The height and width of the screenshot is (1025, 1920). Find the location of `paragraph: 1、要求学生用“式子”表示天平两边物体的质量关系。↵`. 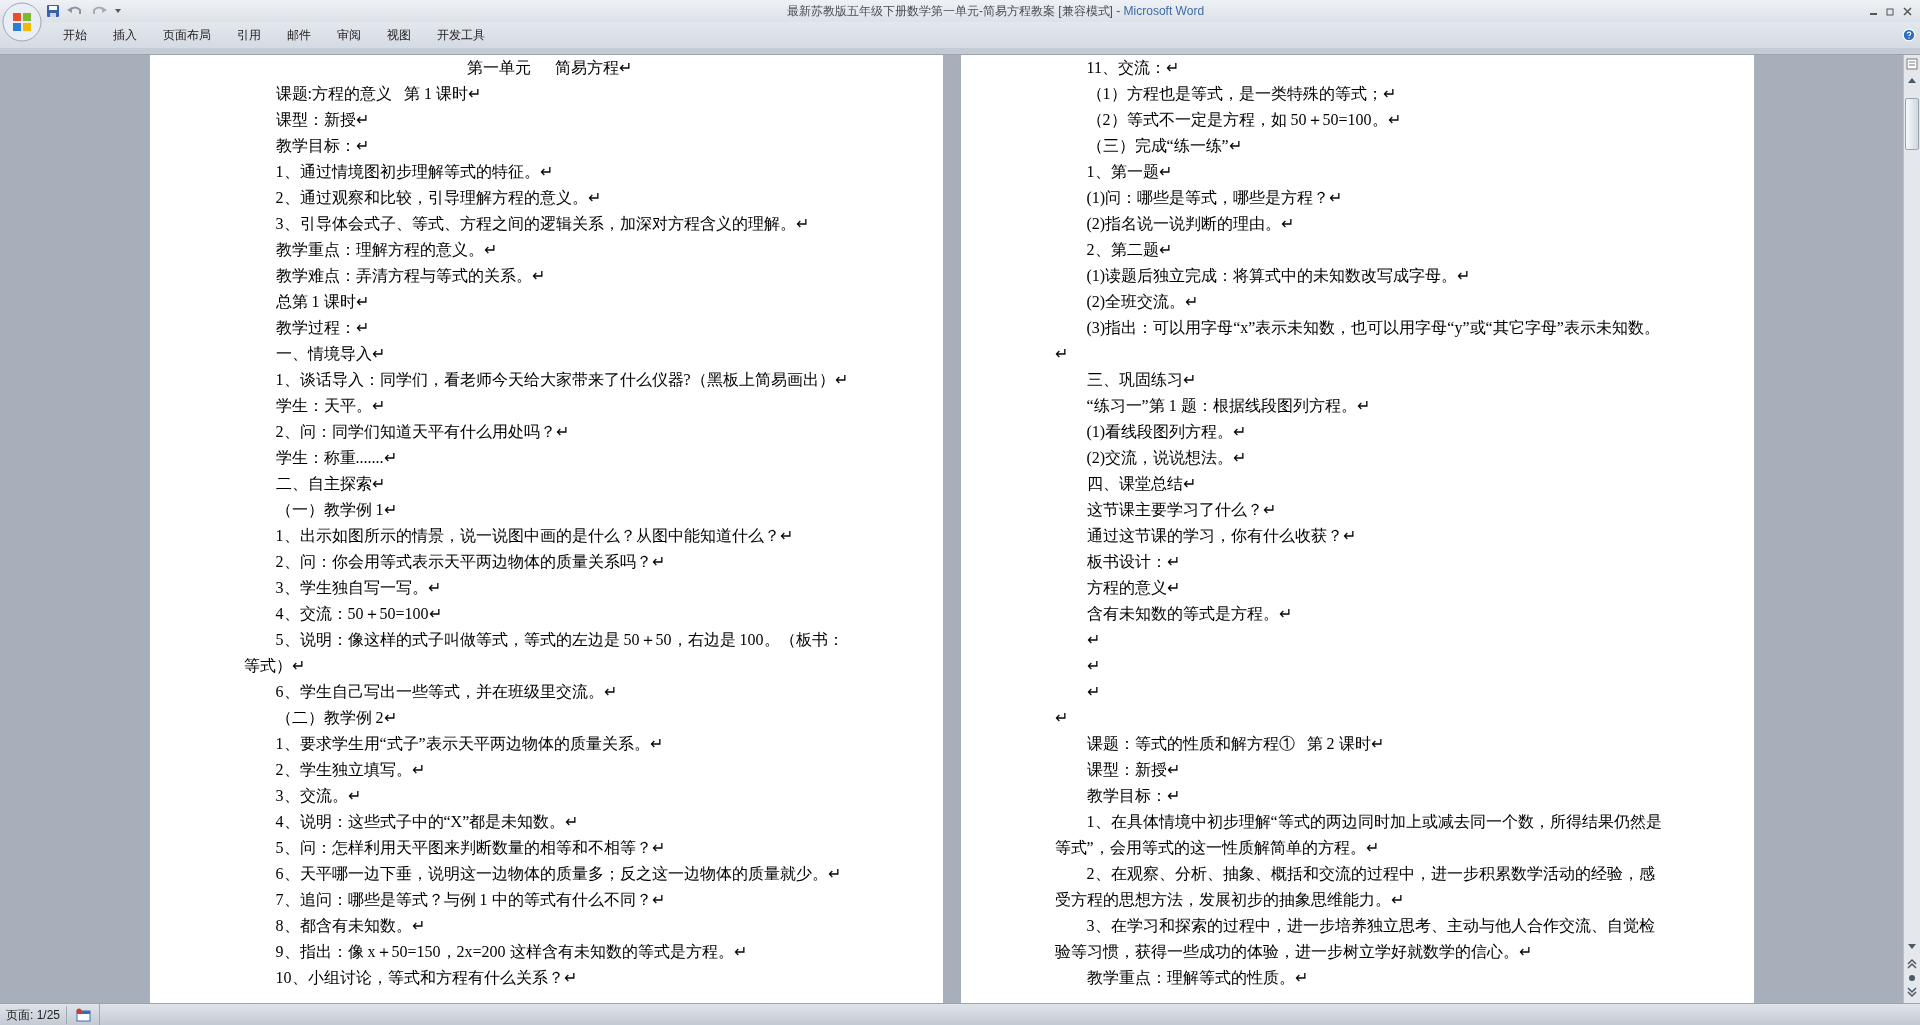

paragraph: 1、要求学生用“式子”表示天平两边物体的质量关系。↵ is located at coordinates (469, 744).